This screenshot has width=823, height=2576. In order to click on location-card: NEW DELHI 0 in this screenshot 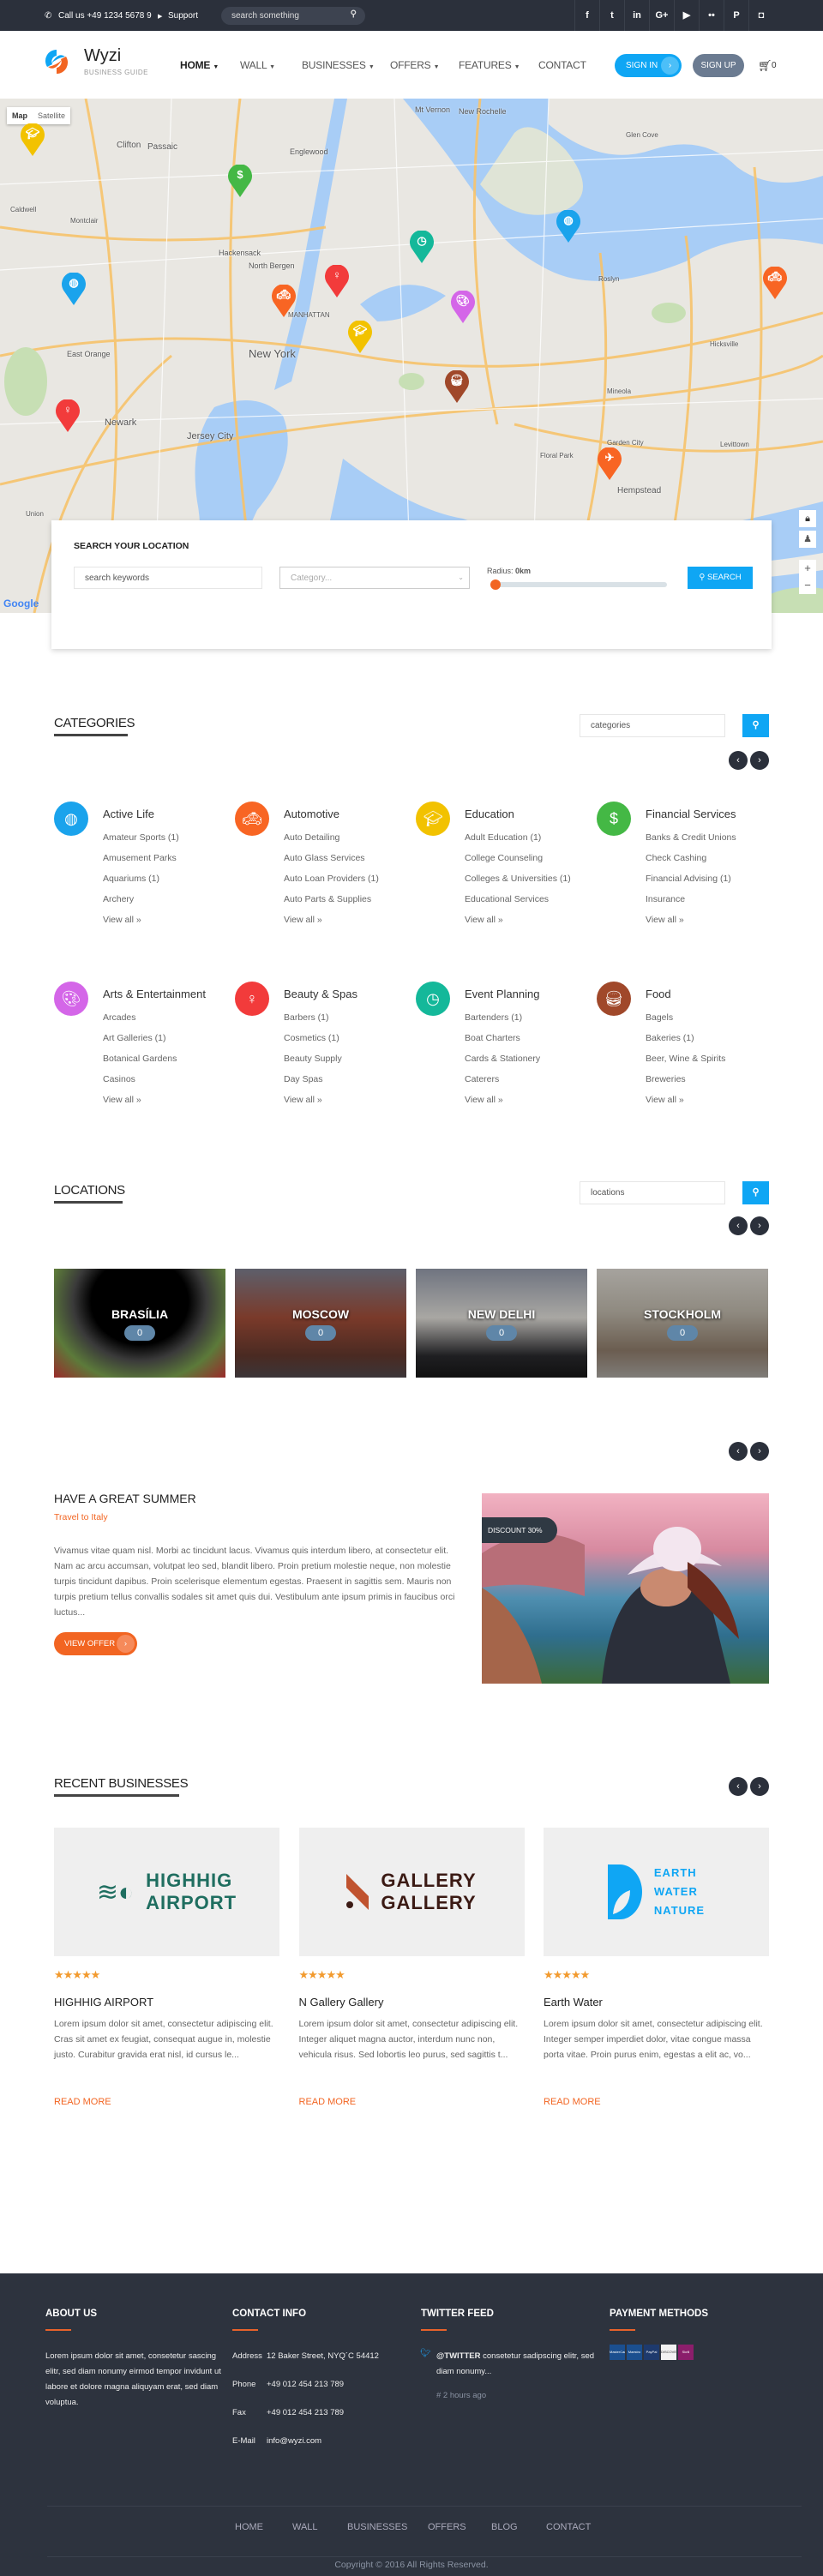, I will do `click(501, 1323)`.